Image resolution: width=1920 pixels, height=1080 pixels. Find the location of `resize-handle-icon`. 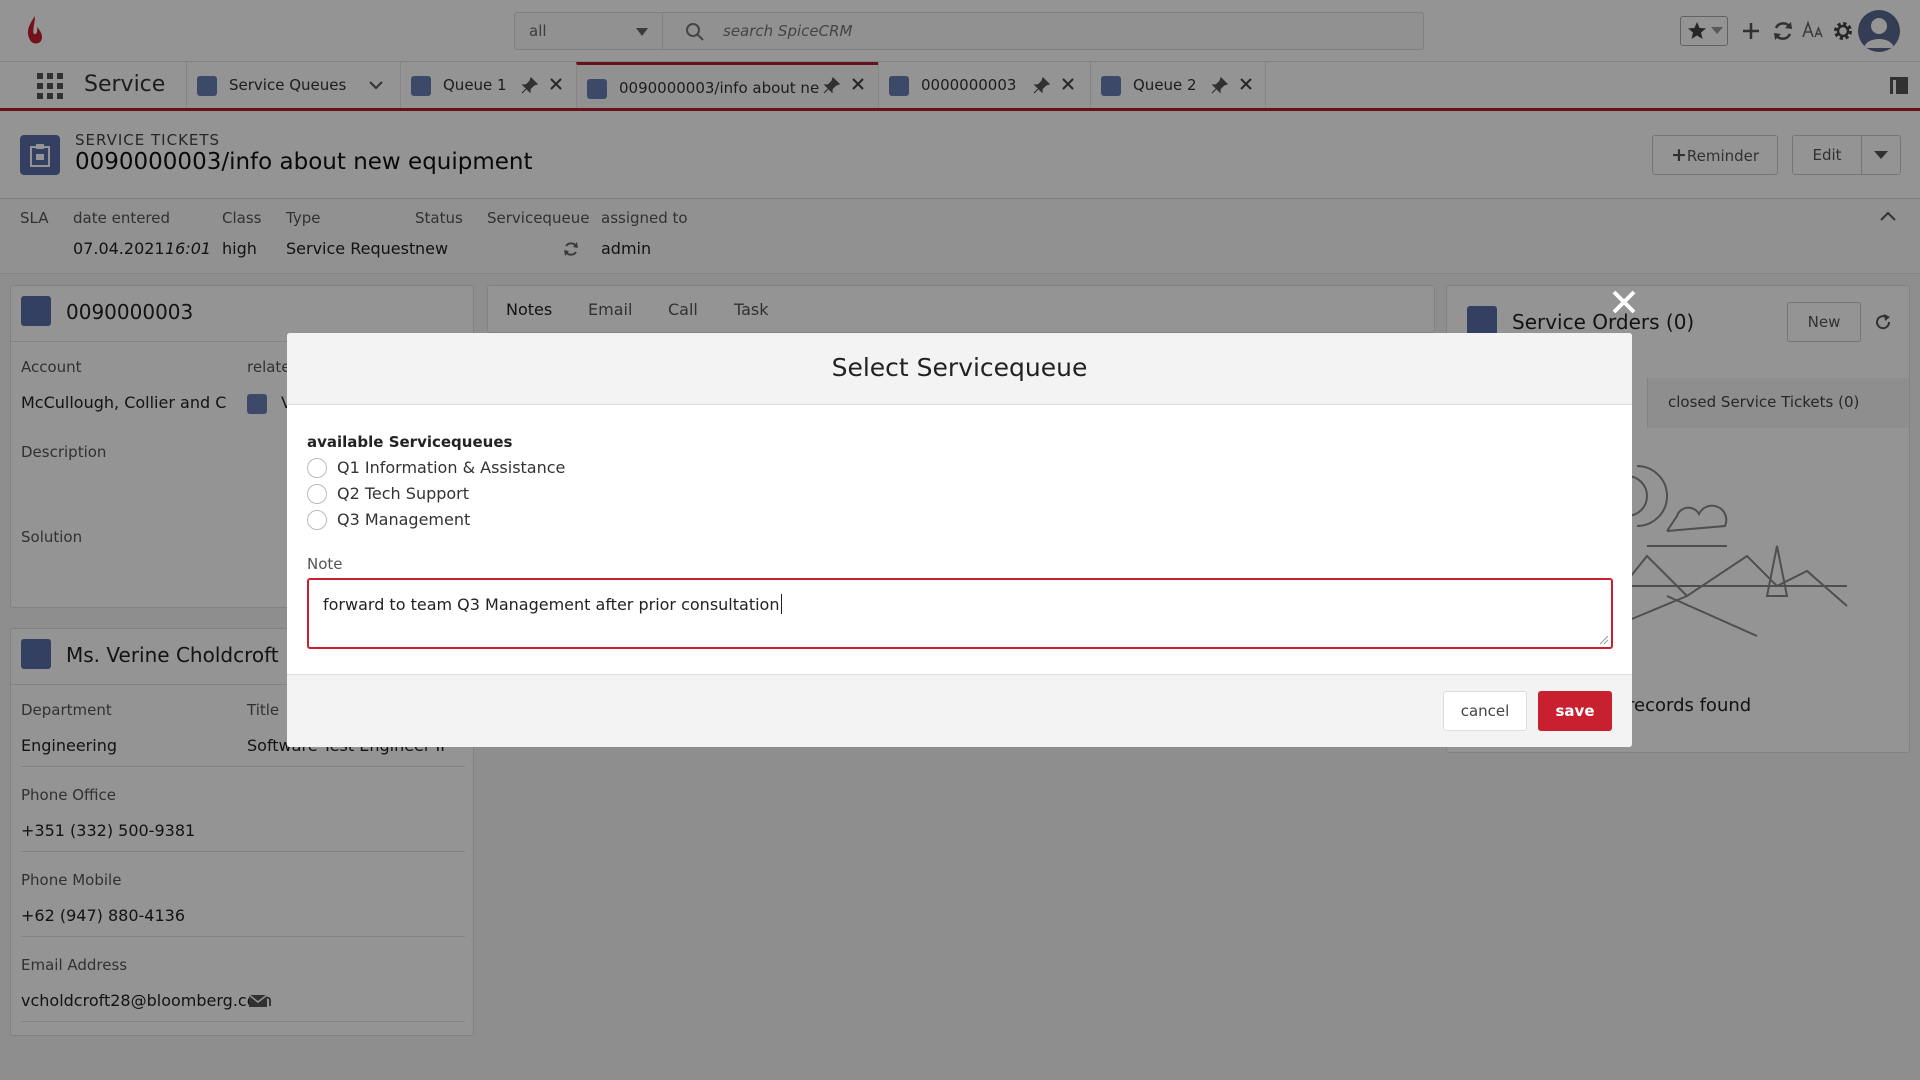

resize-handle-icon is located at coordinates (1604, 640).